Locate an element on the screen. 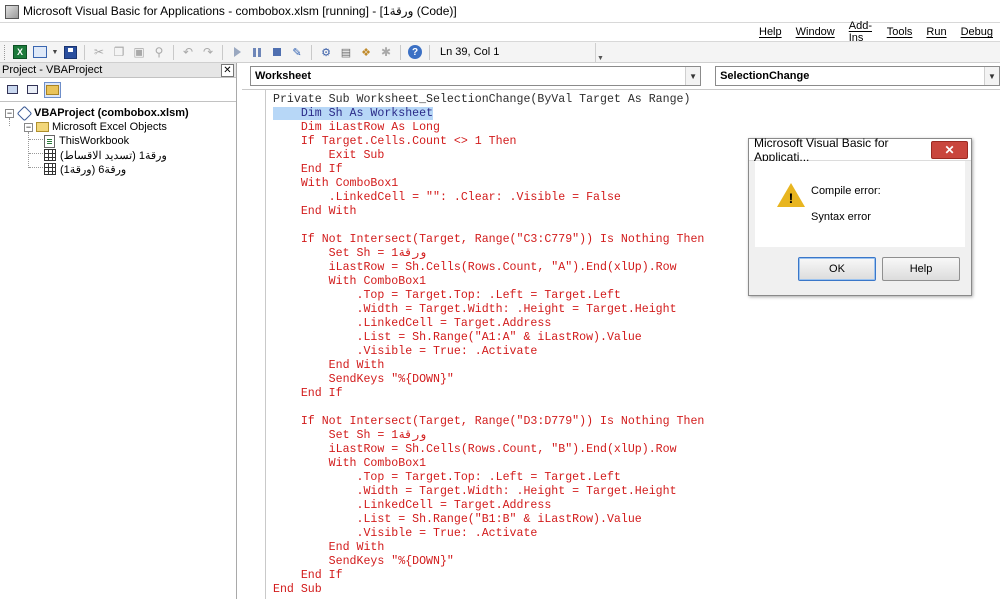 The width and height of the screenshot is (1000, 599). tree-item-project: − VBAProject (combobox.xlsm) is located at coordinates (118, 113).